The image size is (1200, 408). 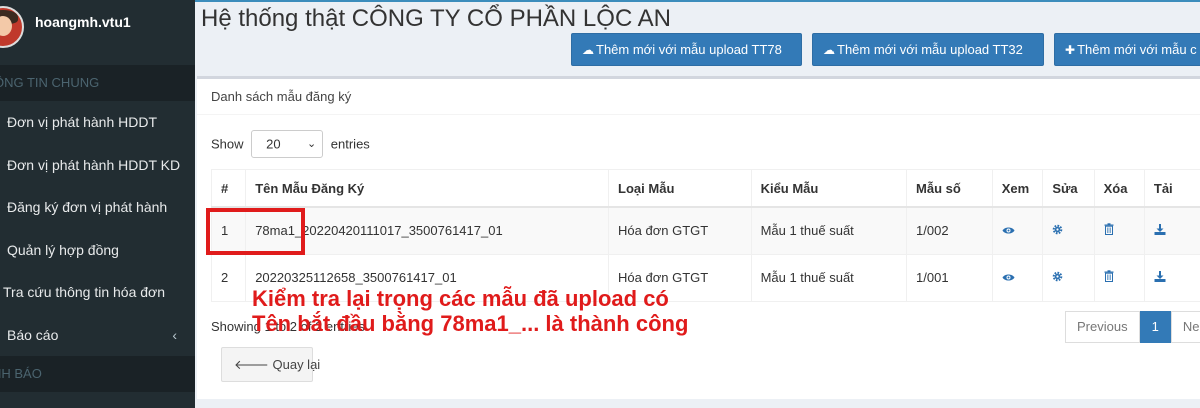 I want to click on page-1-button: 1, so click(x=1155, y=327).